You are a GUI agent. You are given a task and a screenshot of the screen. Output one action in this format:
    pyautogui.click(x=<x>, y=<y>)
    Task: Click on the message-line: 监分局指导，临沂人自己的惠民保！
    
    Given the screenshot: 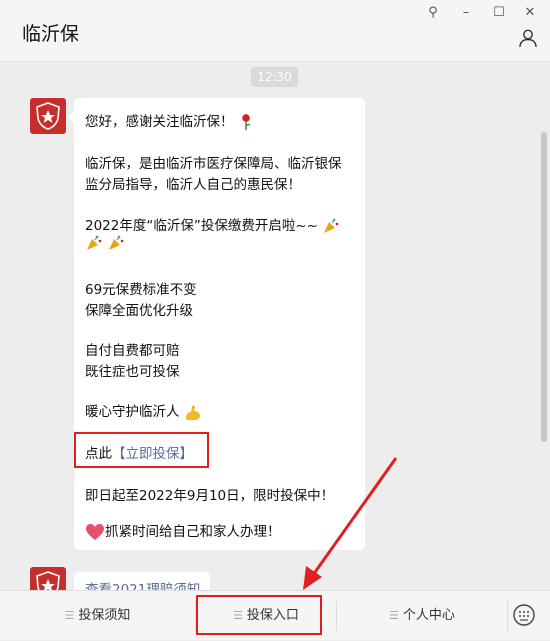 What is the action you would take?
    pyautogui.click(x=193, y=185)
    